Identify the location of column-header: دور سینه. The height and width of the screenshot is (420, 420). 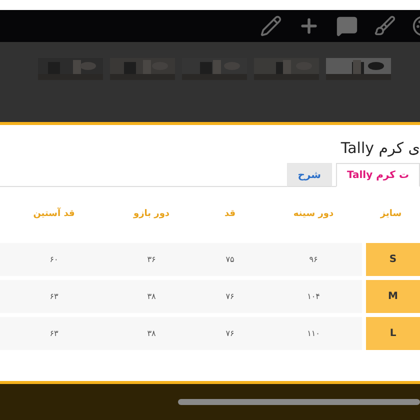
(313, 214).